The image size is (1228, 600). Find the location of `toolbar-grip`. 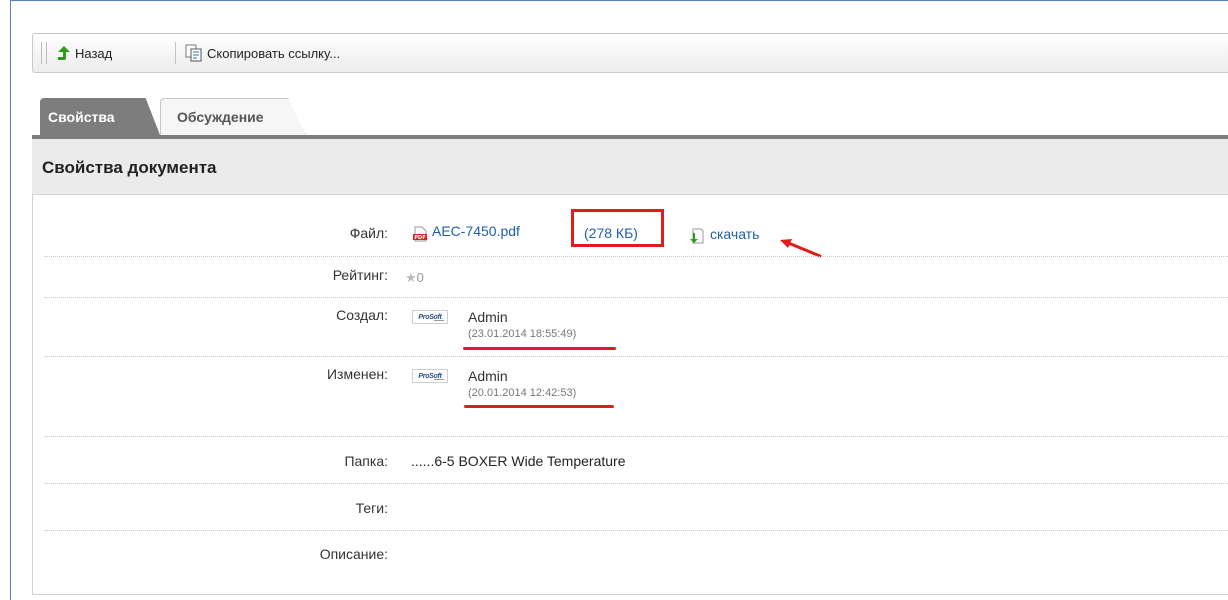

toolbar-grip is located at coordinates (44, 53).